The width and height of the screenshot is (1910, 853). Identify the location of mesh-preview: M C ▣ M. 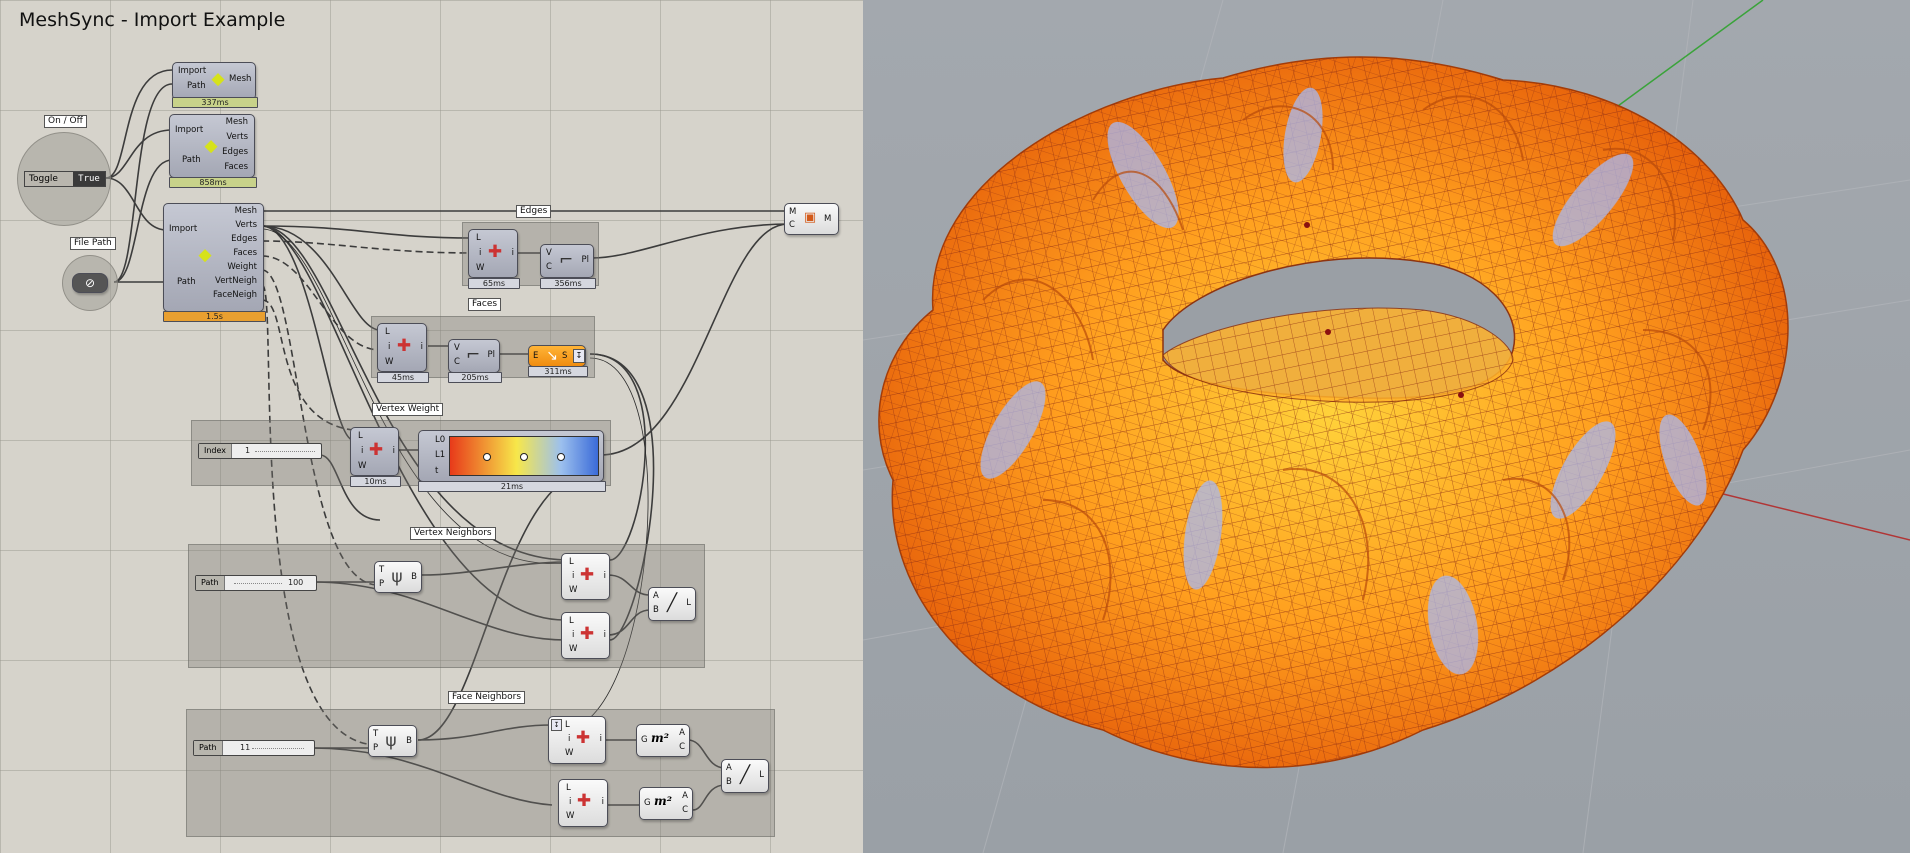
(811, 219).